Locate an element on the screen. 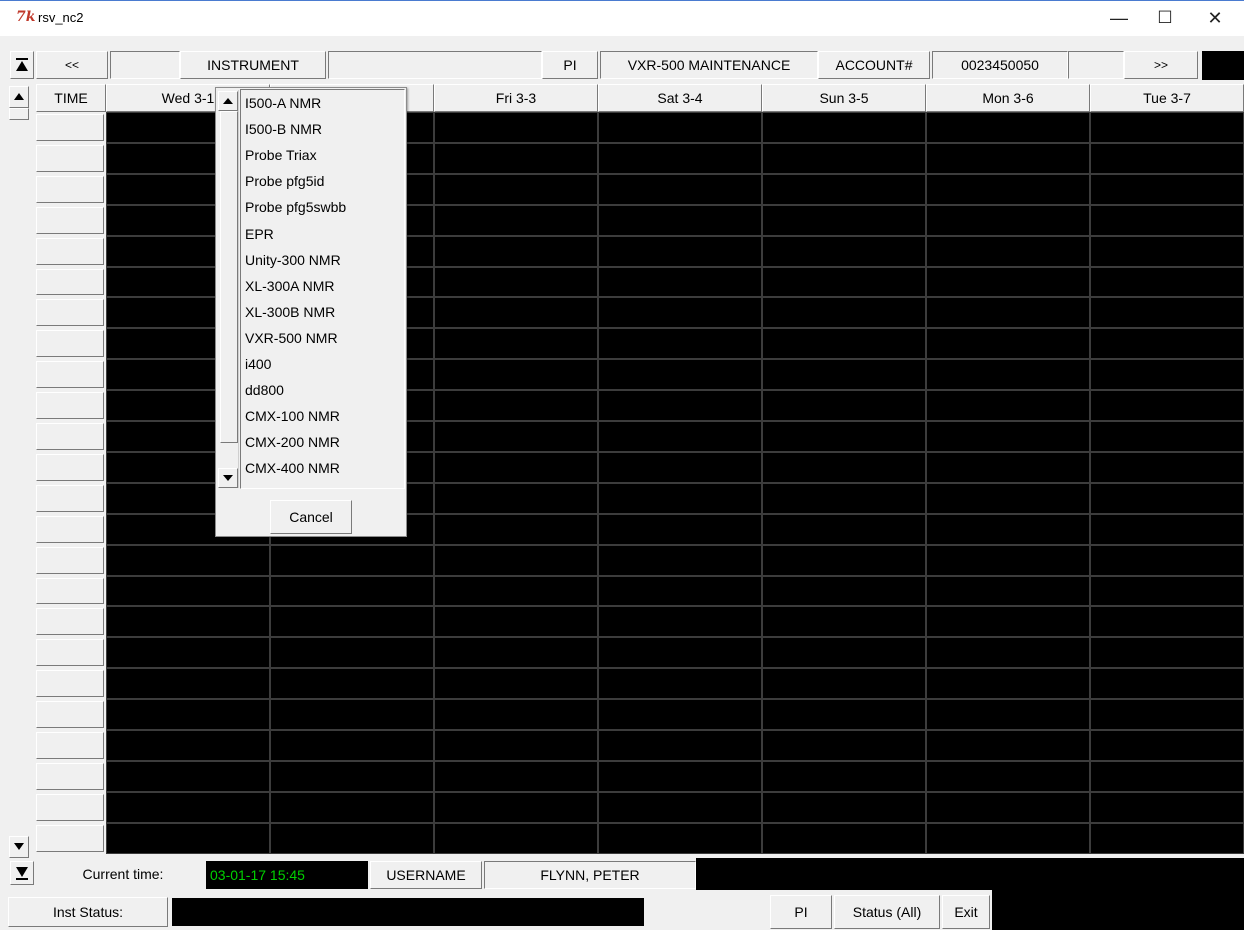  scroll-bottom-button is located at coordinates (22, 873).